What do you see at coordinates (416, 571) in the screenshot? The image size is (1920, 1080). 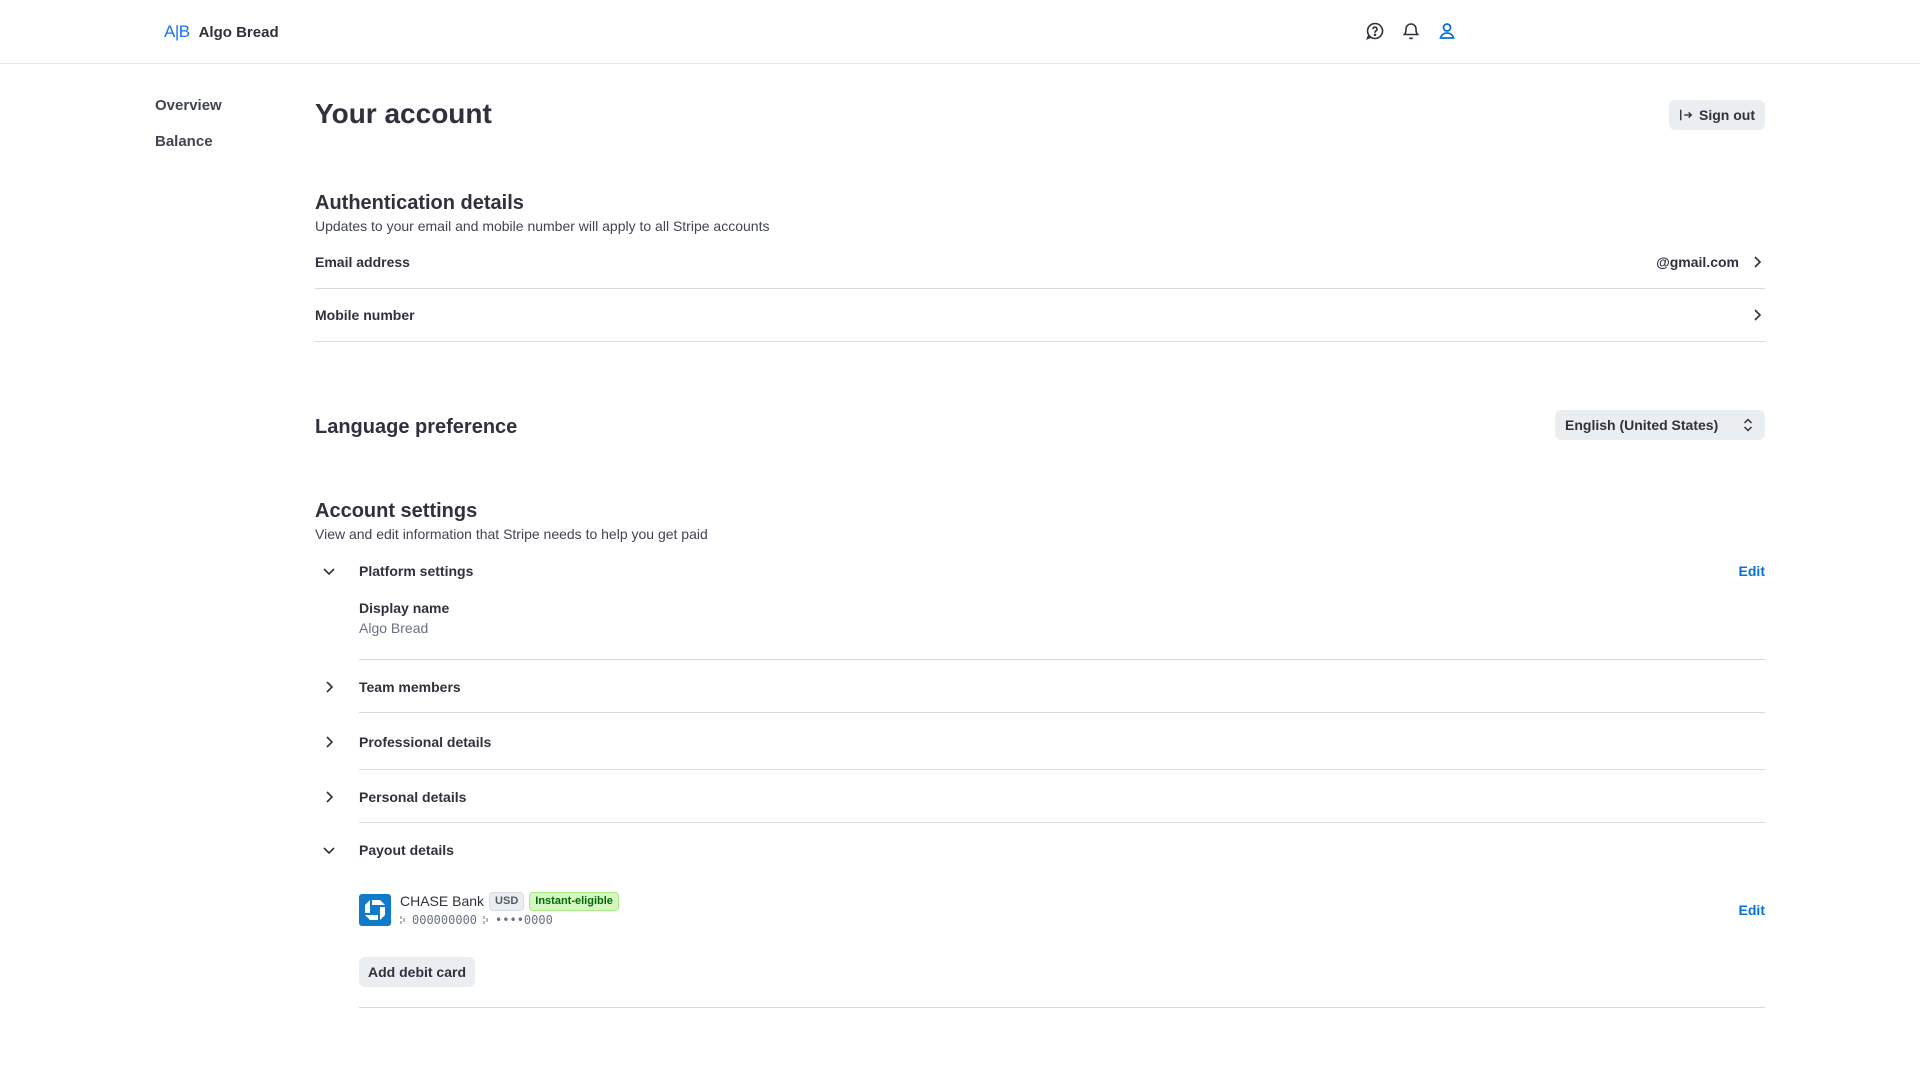 I see `platform-settings-label: Platform settings` at bounding box center [416, 571].